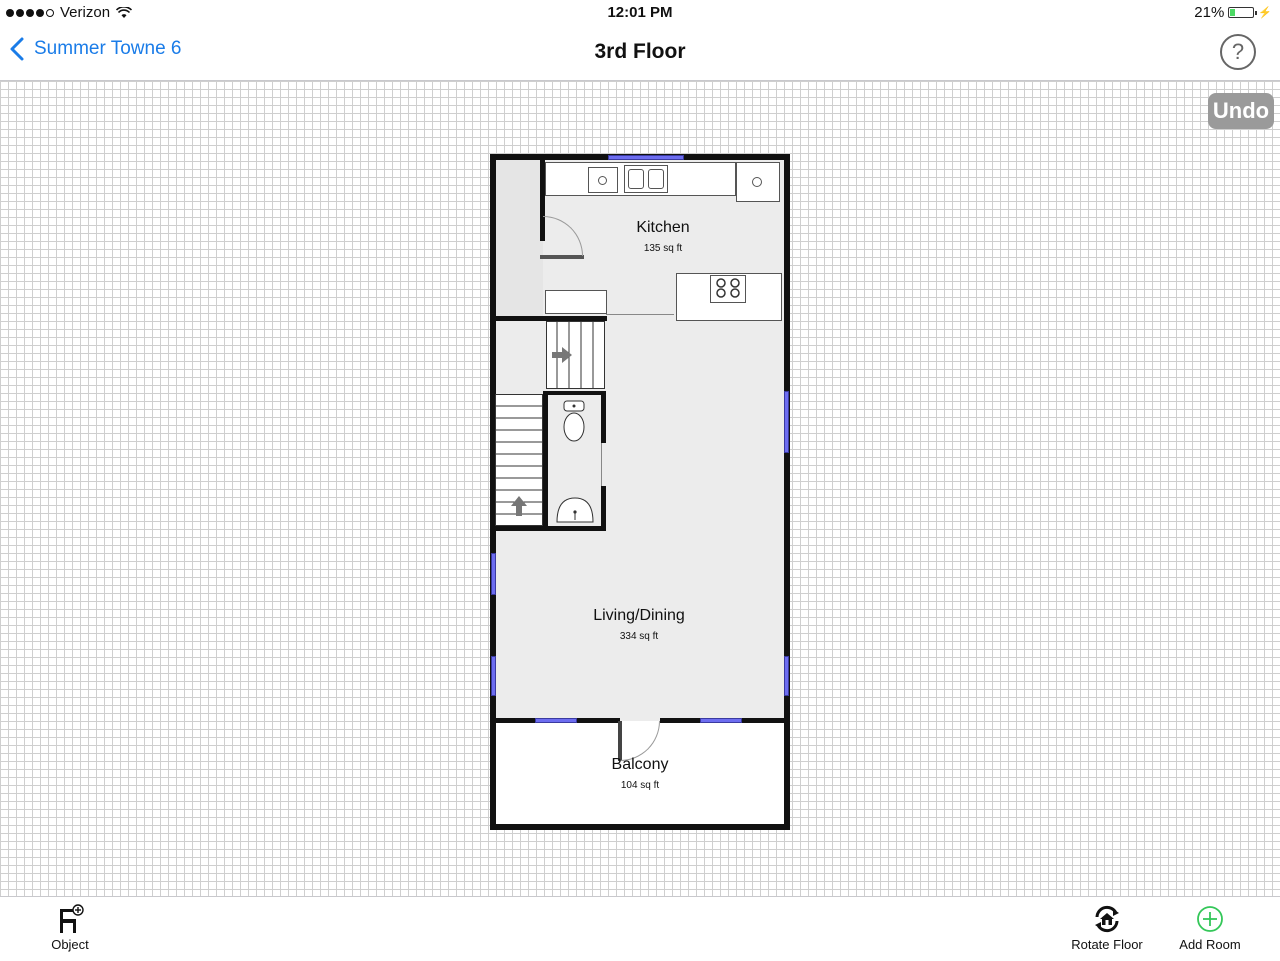 This screenshot has height=961, width=1280. What do you see at coordinates (1243, 12) in the screenshot?
I see `battery-icon` at bounding box center [1243, 12].